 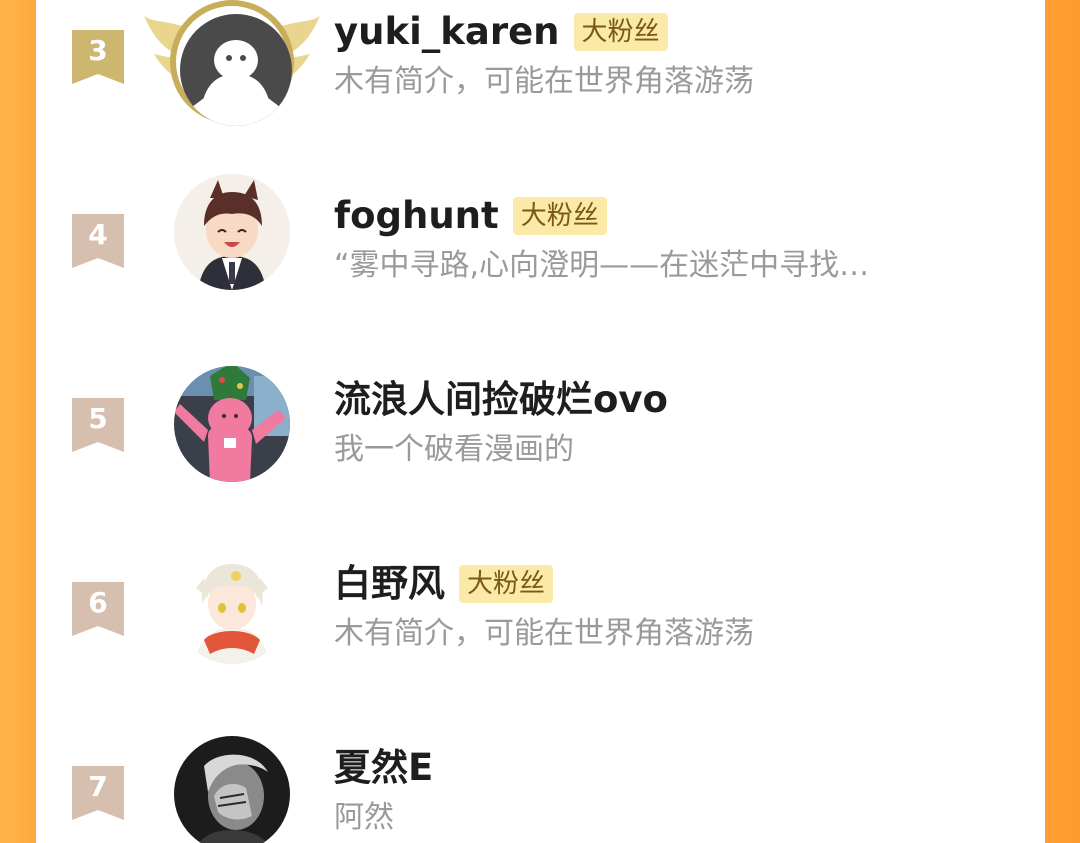 What do you see at coordinates (416, 216) in the screenshot?
I see `username: foghunt` at bounding box center [416, 216].